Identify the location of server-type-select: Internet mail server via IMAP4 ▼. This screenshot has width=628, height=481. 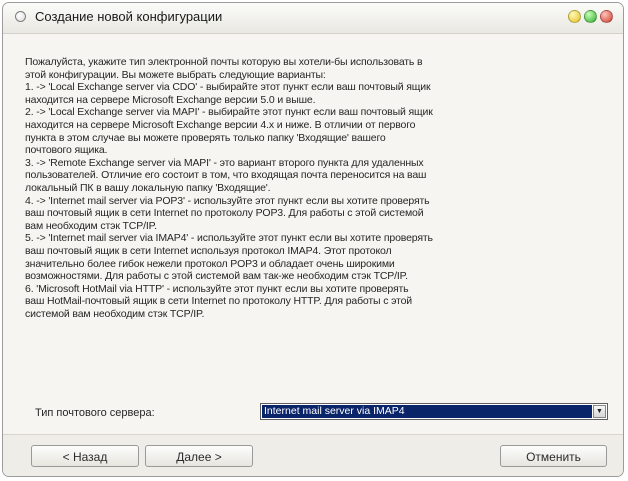
(434, 411).